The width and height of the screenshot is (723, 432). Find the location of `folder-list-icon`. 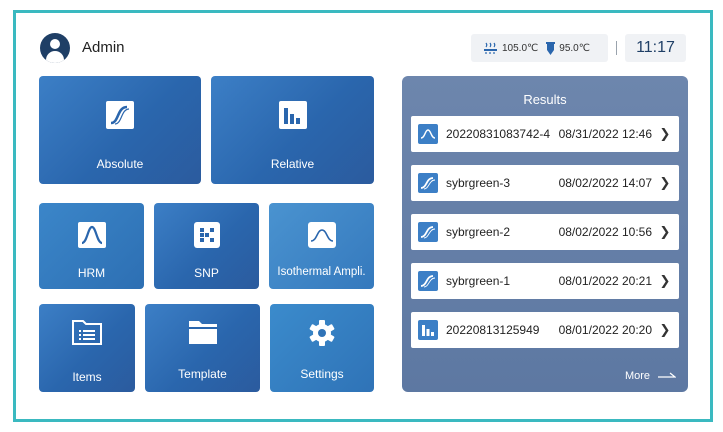

folder-list-icon is located at coordinates (87, 332).